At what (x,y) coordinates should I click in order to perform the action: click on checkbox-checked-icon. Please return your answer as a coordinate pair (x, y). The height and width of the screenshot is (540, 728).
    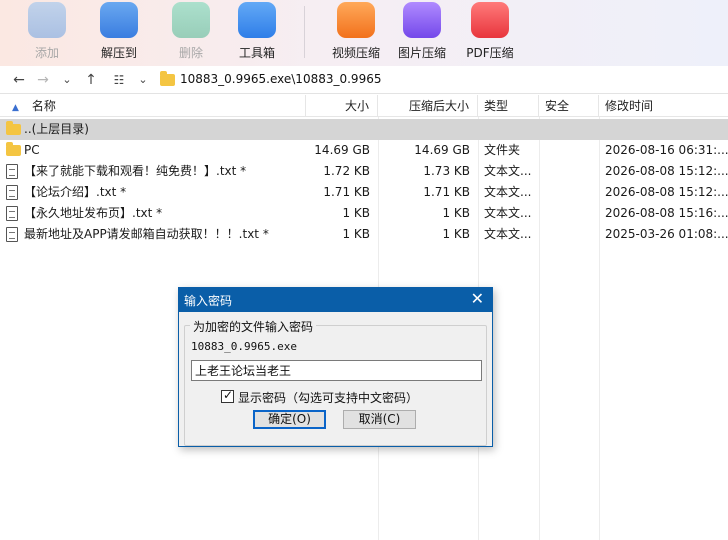
    Looking at the image, I should click on (227, 395).